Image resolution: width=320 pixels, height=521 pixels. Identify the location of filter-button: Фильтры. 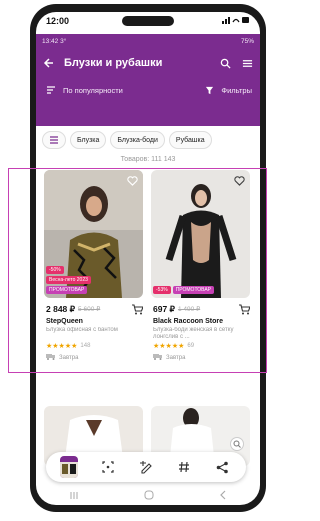
(227, 90).